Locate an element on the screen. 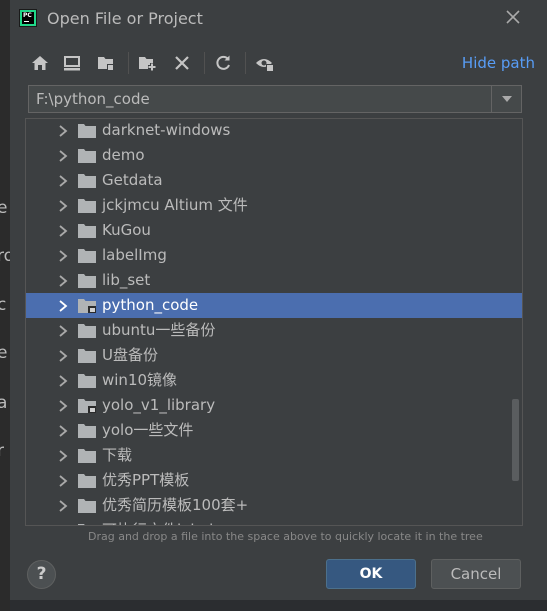  refresh-button is located at coordinates (223, 63).